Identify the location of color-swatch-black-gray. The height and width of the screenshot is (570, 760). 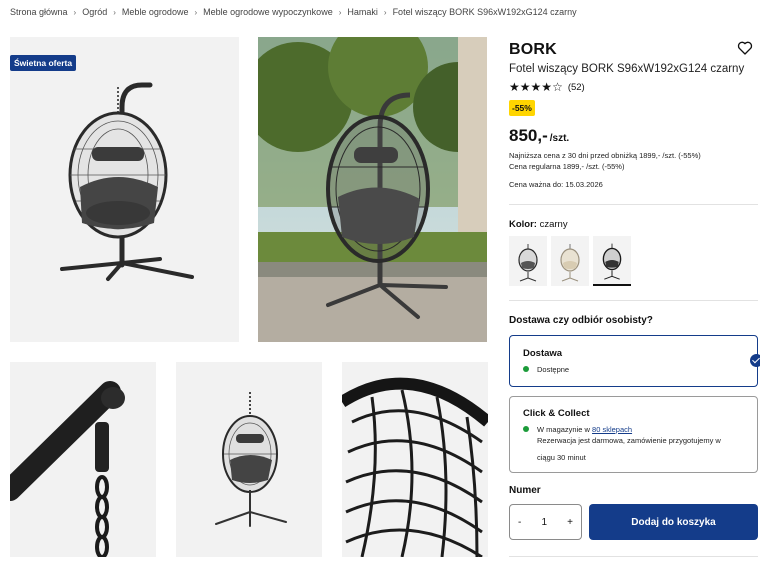
(528, 261).